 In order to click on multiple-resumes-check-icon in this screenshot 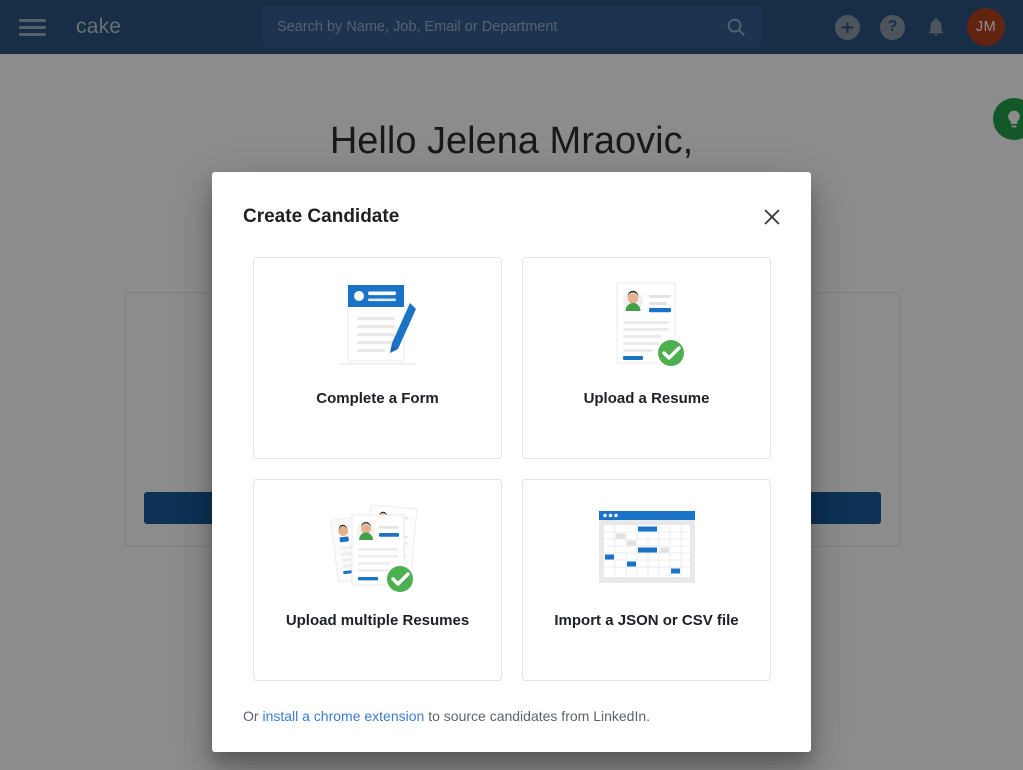, I will do `click(377, 547)`.